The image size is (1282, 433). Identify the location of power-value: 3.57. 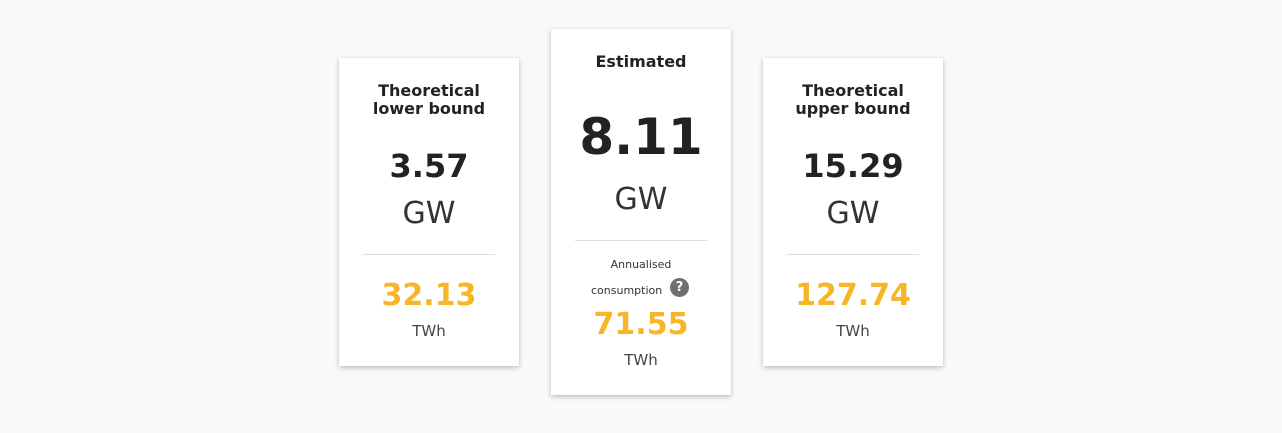
(429, 166).